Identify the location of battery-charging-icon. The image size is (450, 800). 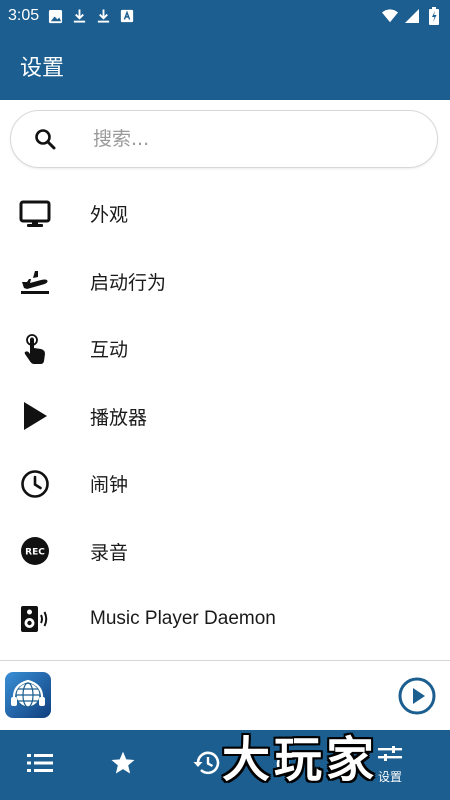
(434, 16).